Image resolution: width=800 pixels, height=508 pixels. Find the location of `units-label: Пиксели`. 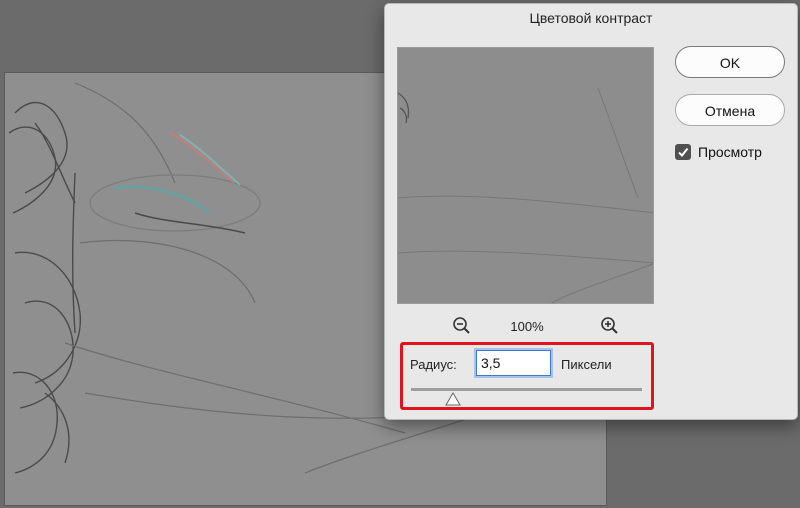

units-label: Пиксели is located at coordinates (586, 364).